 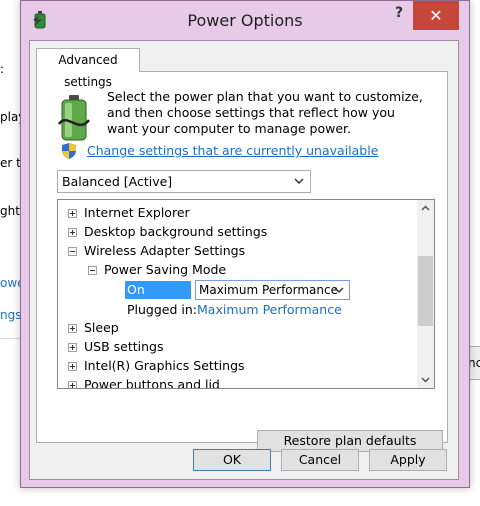 I want to click on on-battery-label: On battery:, so click(x=158, y=298).